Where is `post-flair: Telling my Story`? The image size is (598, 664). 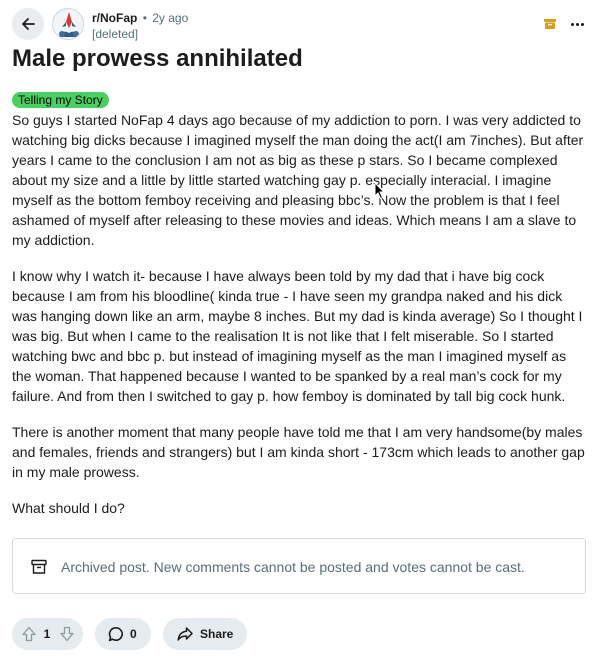
post-flair: Telling my Story is located at coordinates (60, 100).